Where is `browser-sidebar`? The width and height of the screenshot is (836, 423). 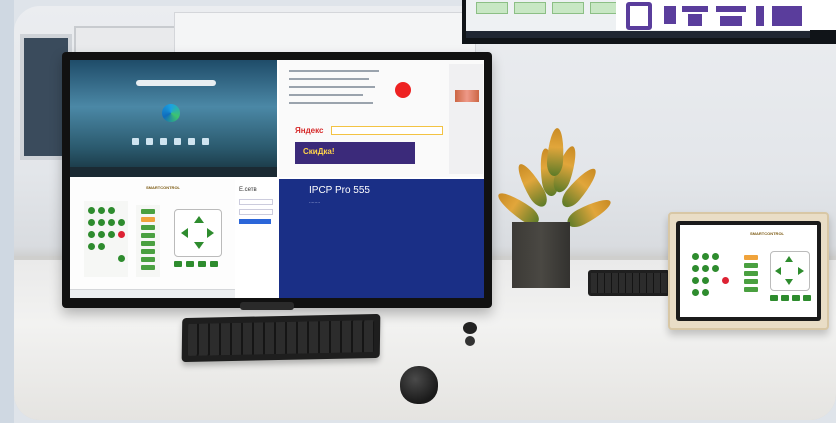 browser-sidebar is located at coordinates (466, 119).